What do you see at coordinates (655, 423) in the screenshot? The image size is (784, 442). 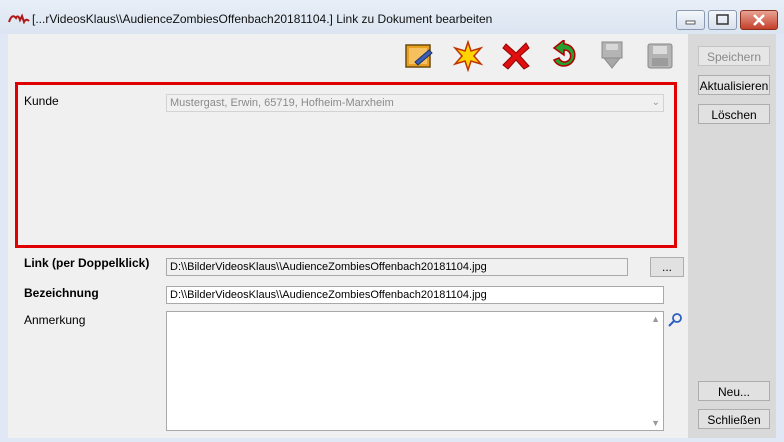 I see `scroll-down-icon: ▼` at bounding box center [655, 423].